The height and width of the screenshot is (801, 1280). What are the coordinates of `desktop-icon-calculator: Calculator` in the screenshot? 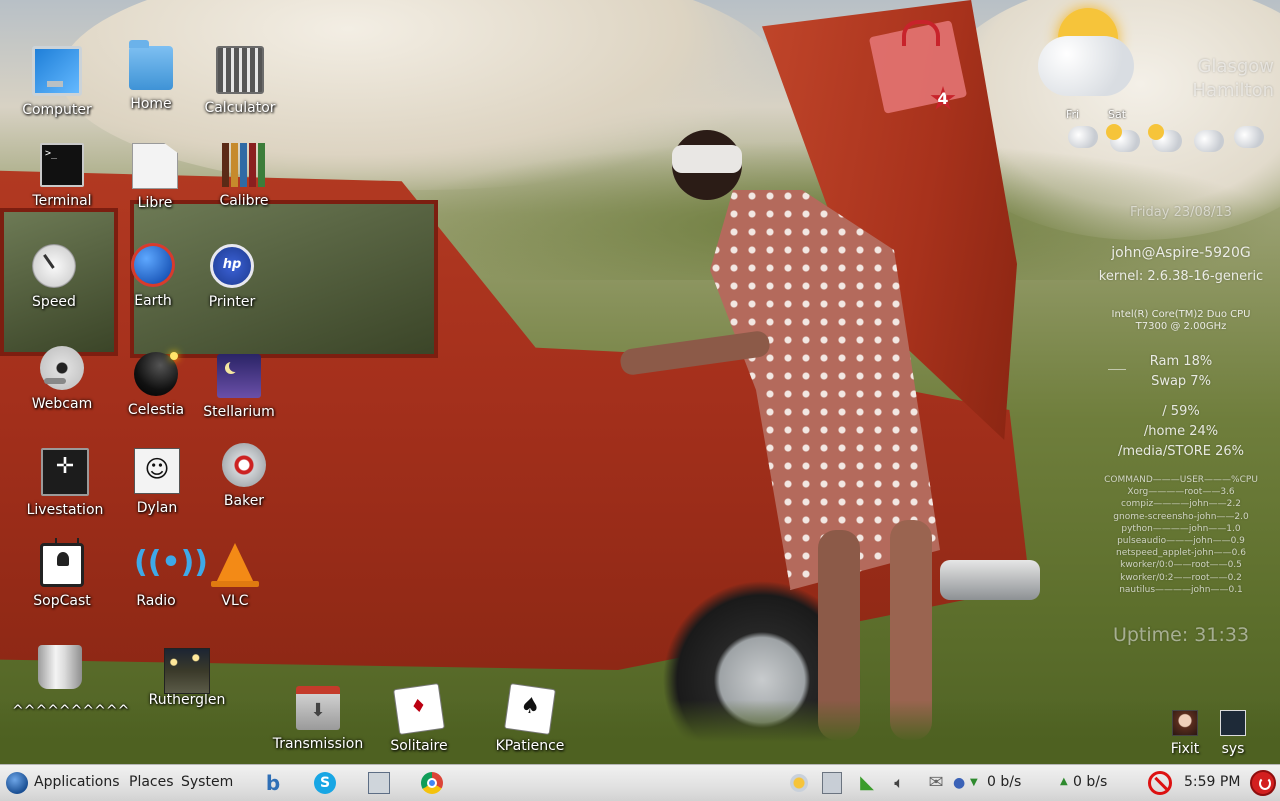 It's located at (240, 81).